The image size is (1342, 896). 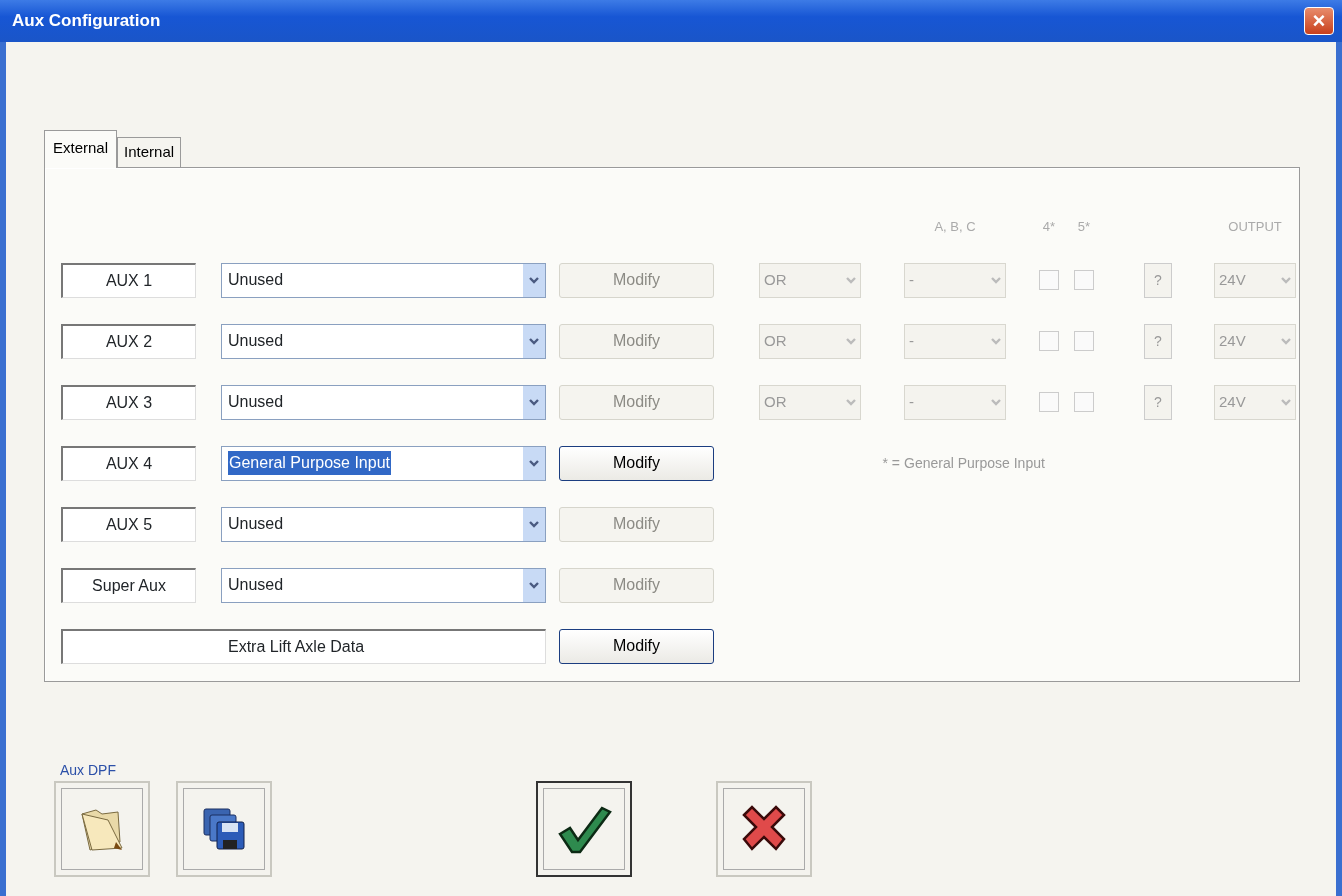 What do you see at coordinates (128, 463) in the screenshot?
I see `aux-label: AUX 4` at bounding box center [128, 463].